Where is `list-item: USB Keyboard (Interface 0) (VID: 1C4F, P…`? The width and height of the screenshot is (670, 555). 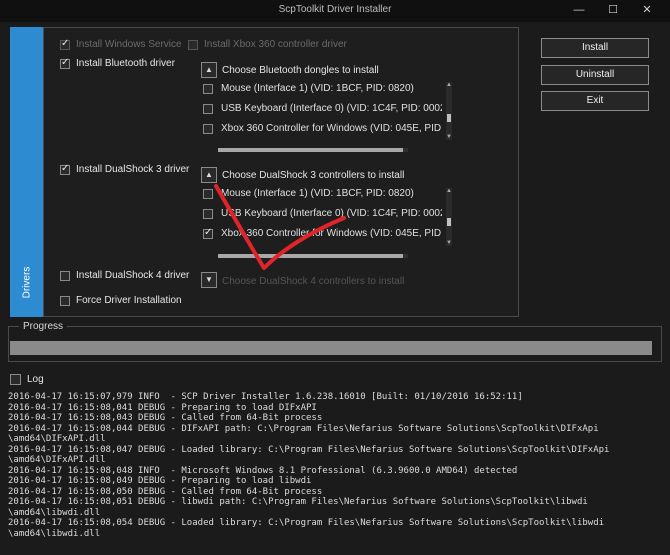 list-item: USB Keyboard (Interface 0) (VID: 1C4F, P… is located at coordinates (322, 108).